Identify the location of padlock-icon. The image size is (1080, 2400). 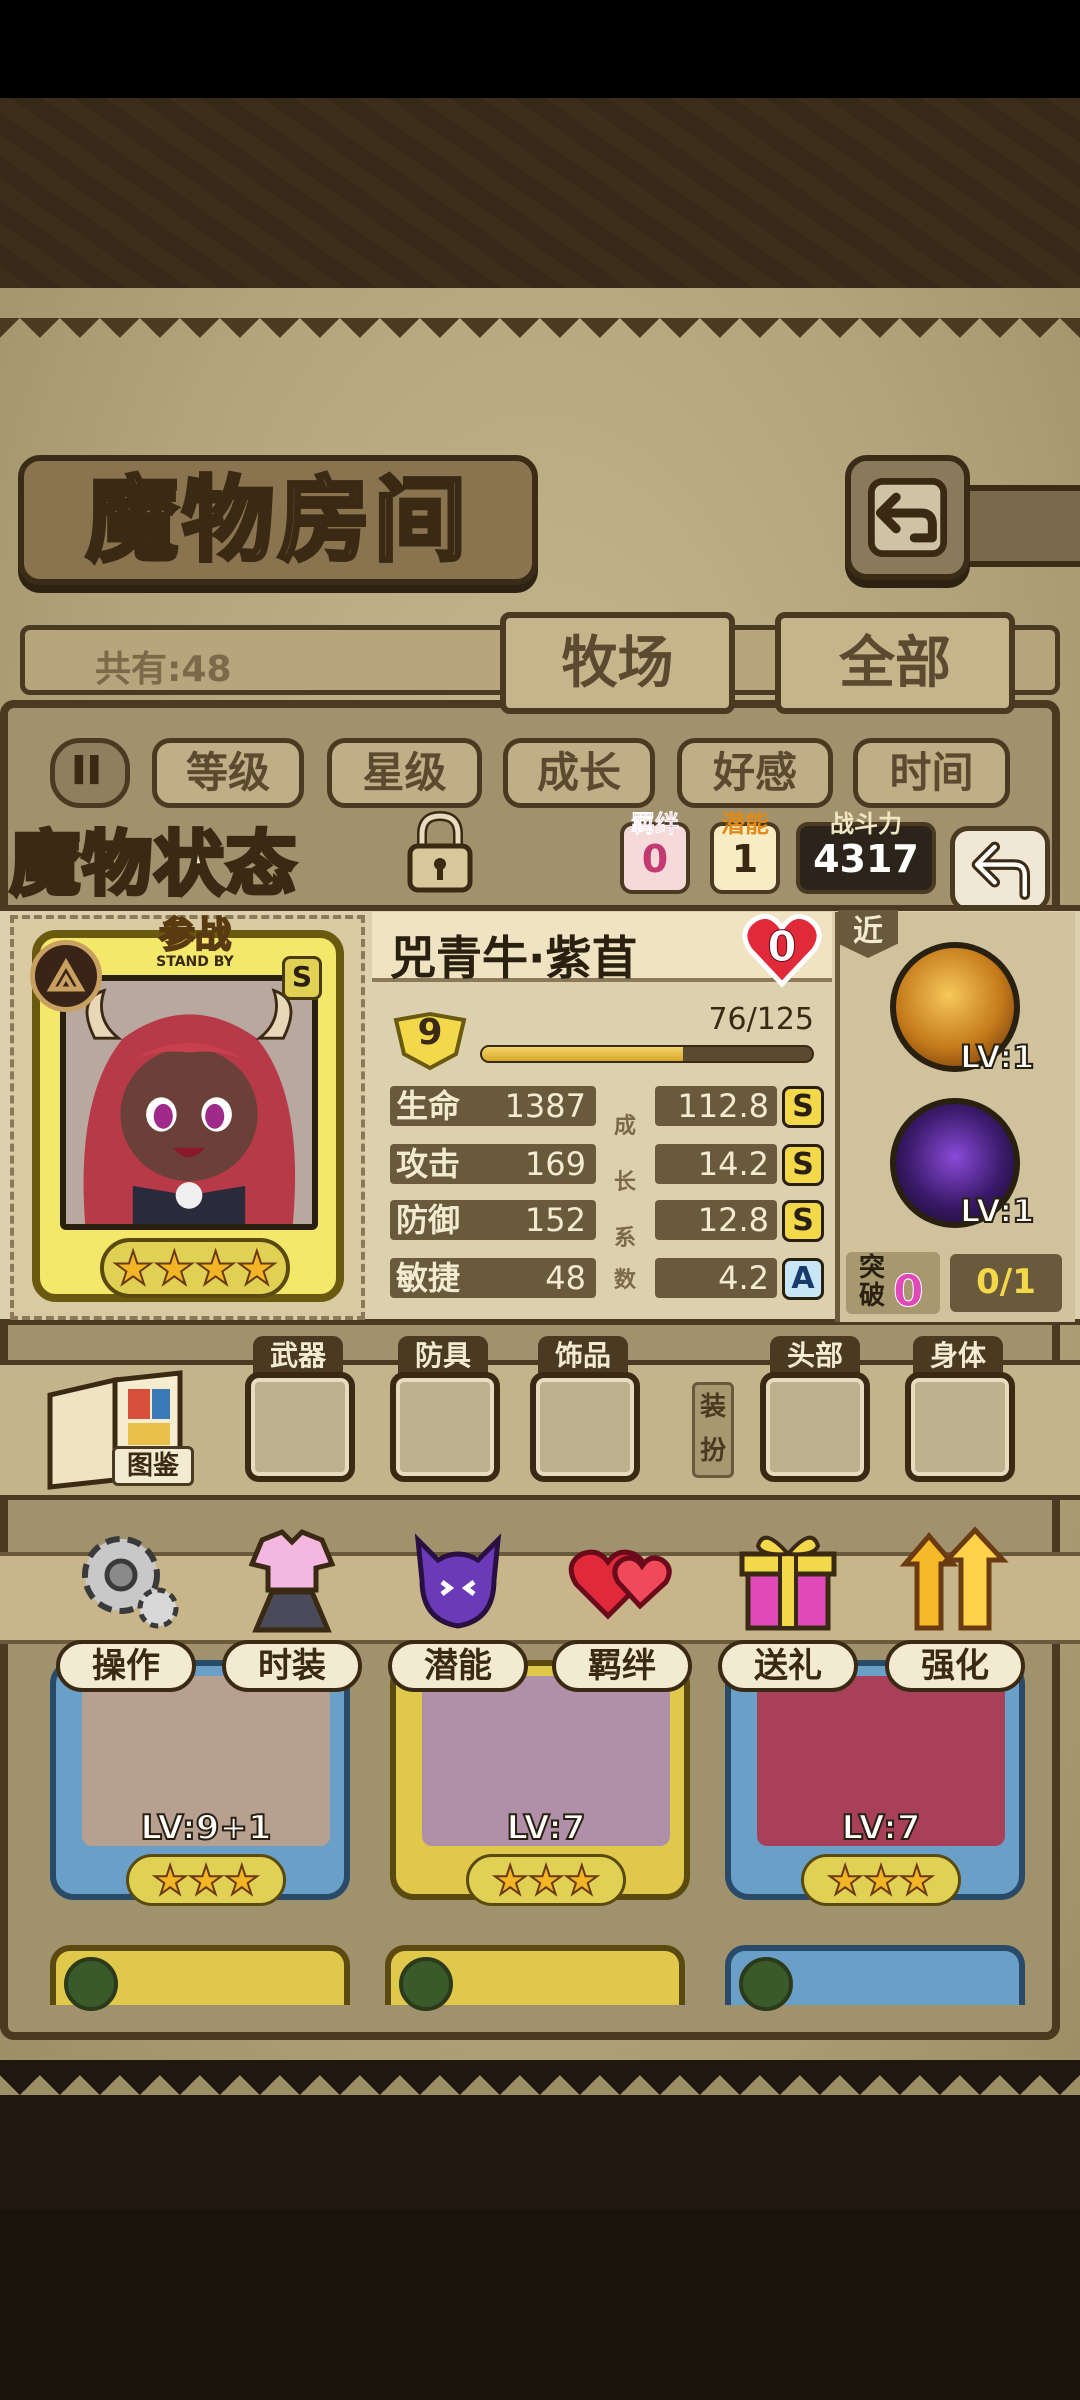
(440, 851).